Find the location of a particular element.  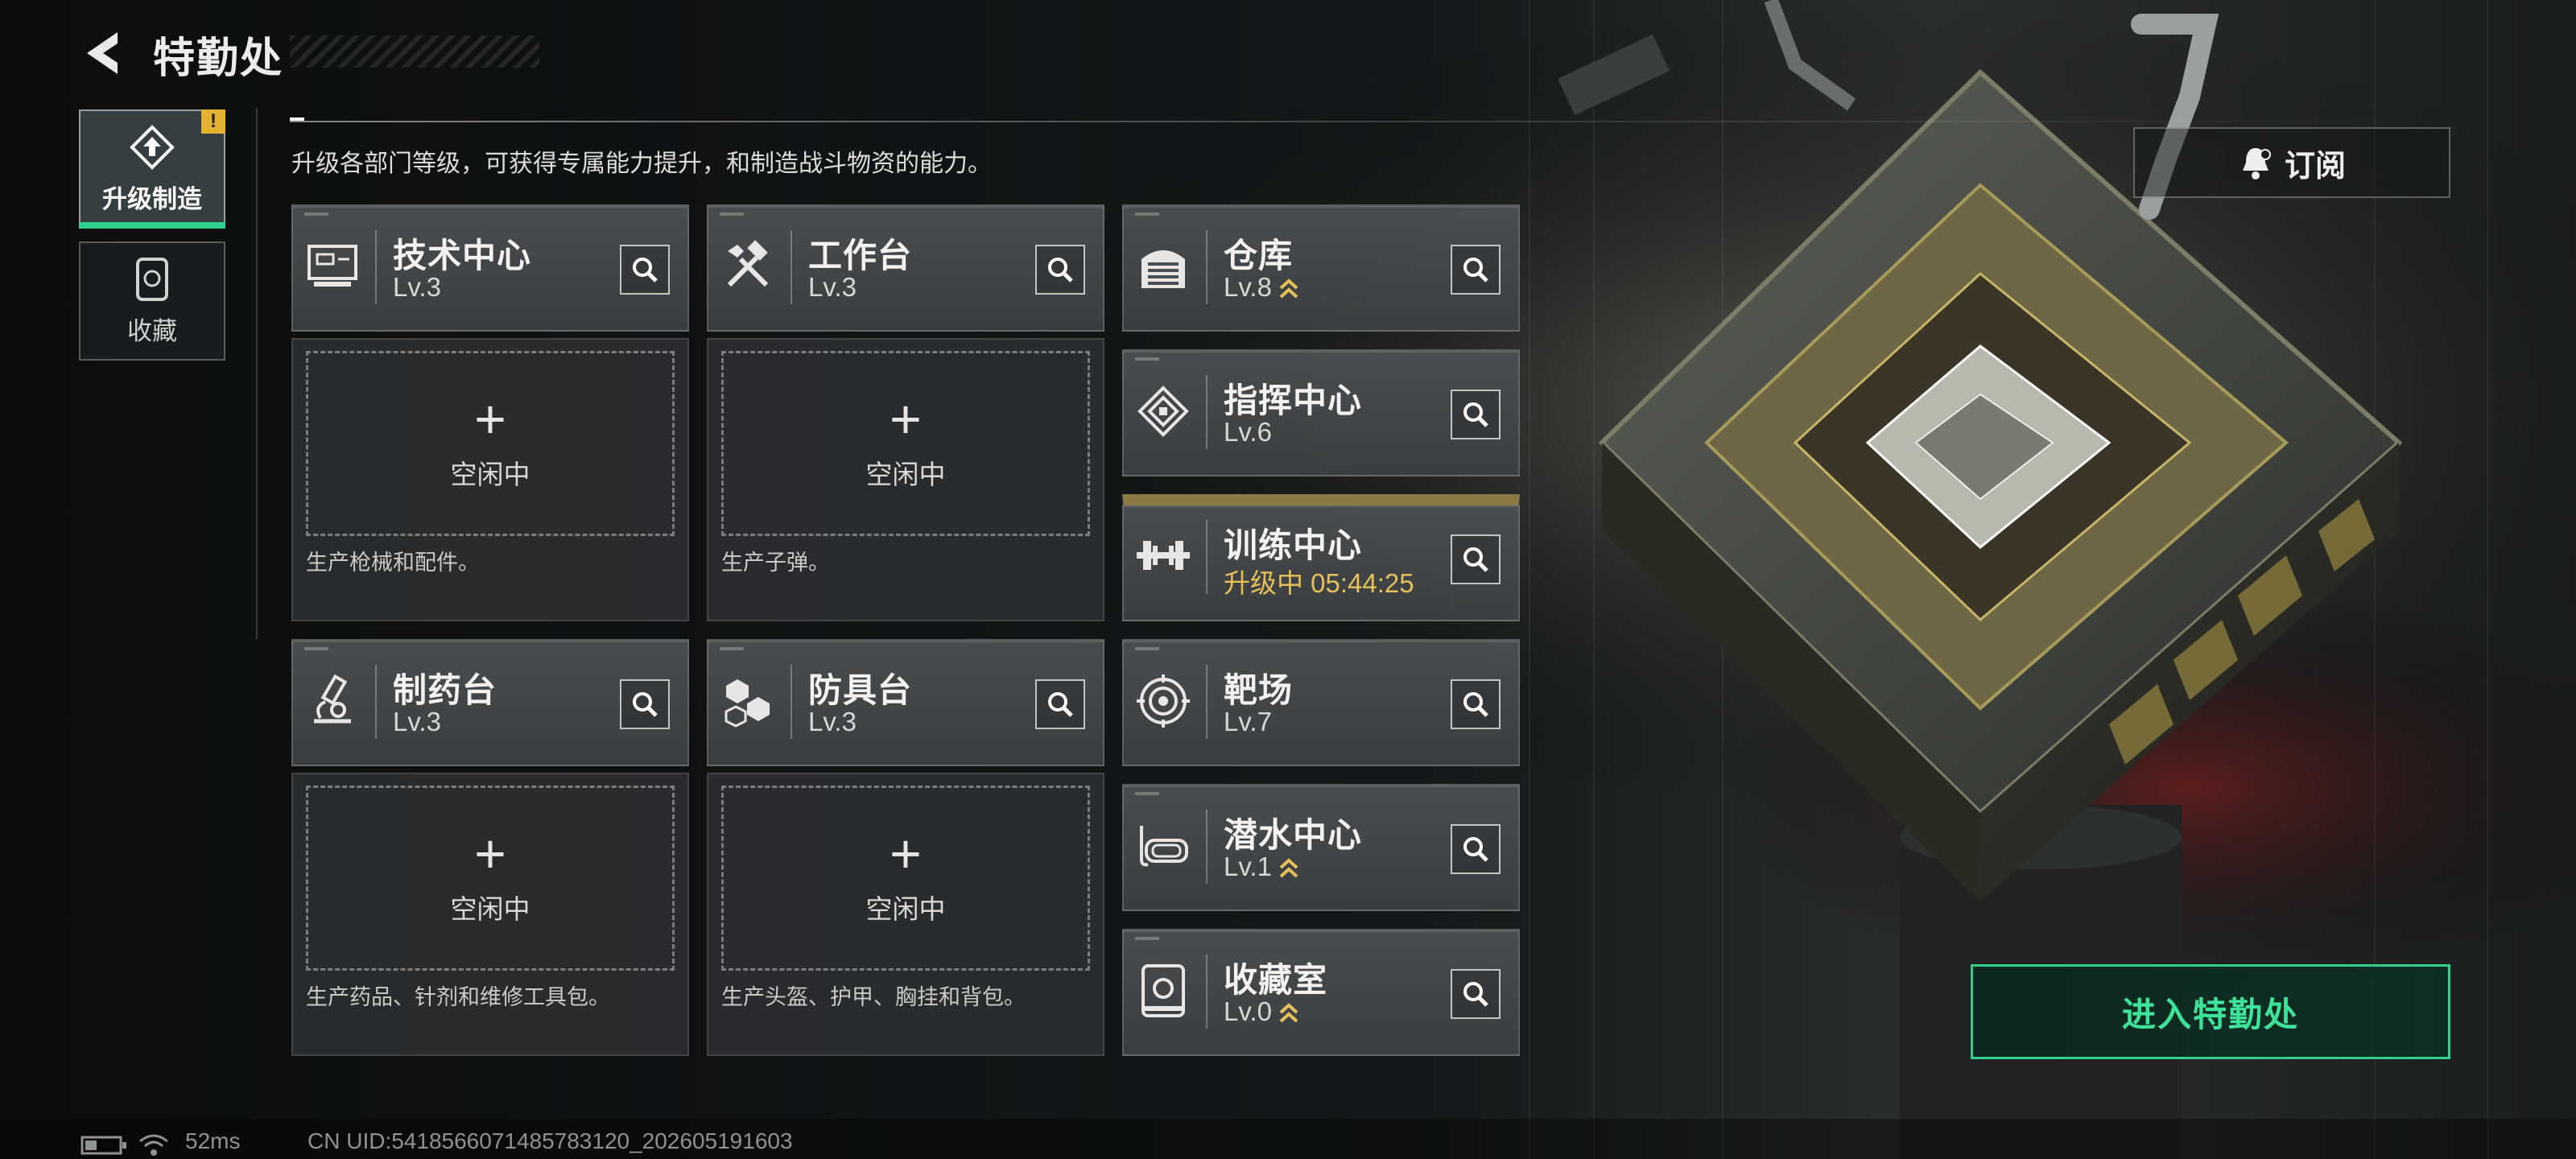

upgrade-icon is located at coordinates (152, 147).